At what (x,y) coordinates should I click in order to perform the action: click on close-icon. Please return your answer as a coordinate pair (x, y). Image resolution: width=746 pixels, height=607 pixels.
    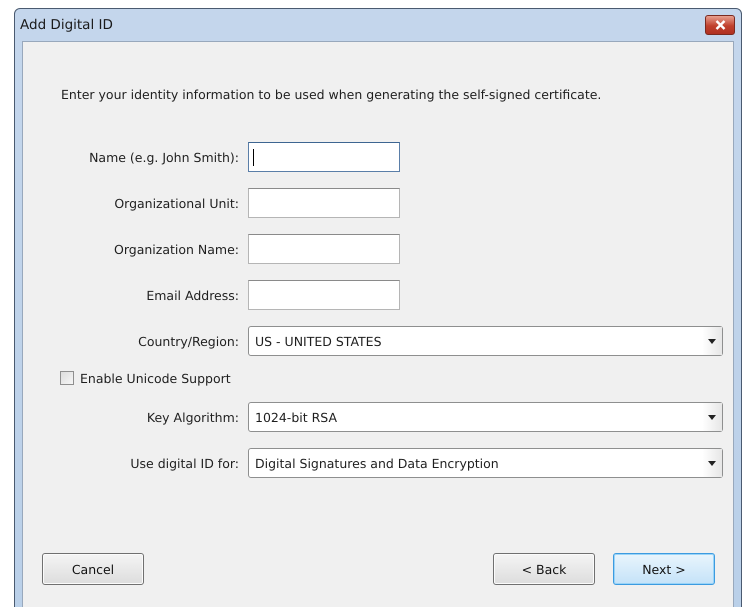
    Looking at the image, I should click on (720, 25).